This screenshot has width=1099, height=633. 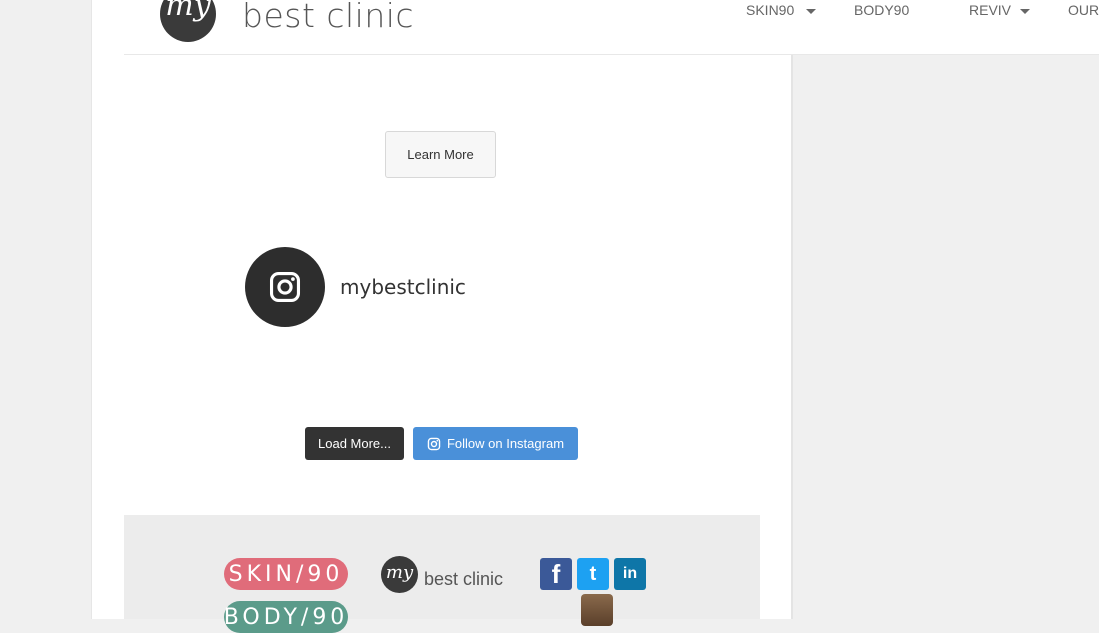 I want to click on facebook-icon: f, so click(x=556, y=574).